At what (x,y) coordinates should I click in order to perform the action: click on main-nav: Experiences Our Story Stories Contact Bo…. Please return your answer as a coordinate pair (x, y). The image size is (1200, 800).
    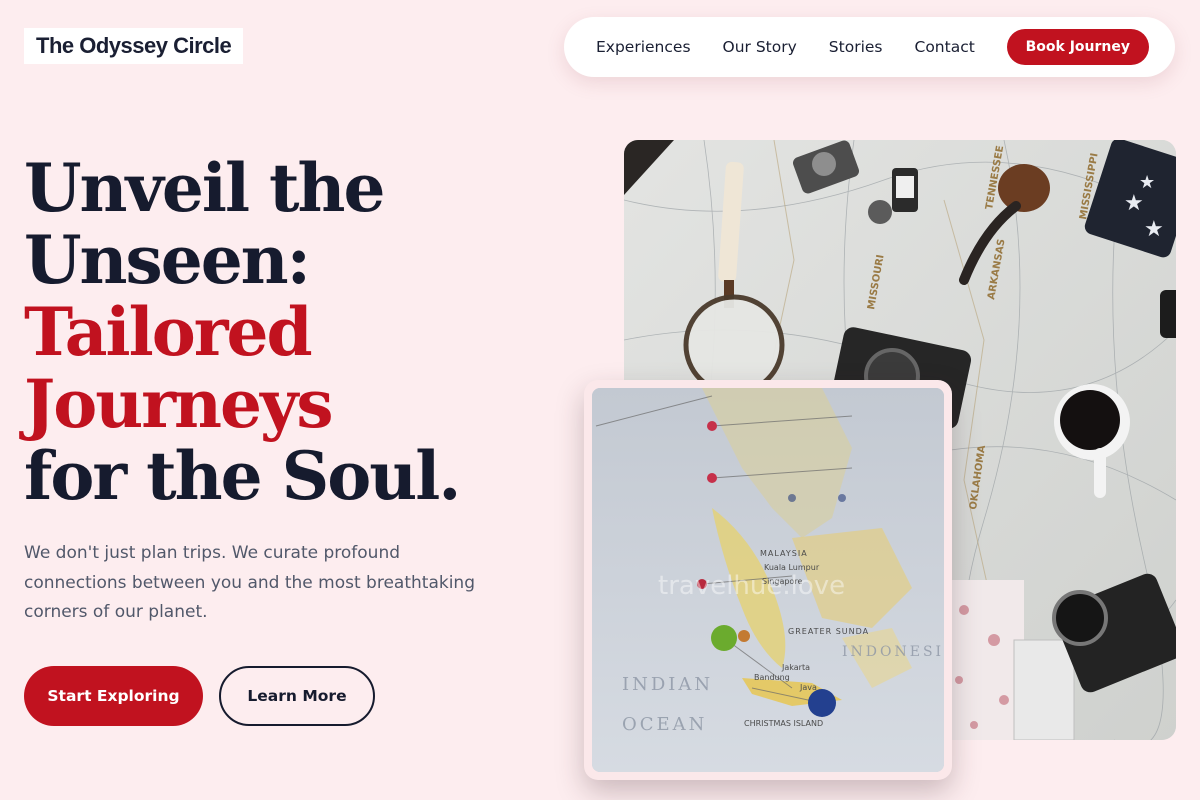
    Looking at the image, I should click on (869, 47).